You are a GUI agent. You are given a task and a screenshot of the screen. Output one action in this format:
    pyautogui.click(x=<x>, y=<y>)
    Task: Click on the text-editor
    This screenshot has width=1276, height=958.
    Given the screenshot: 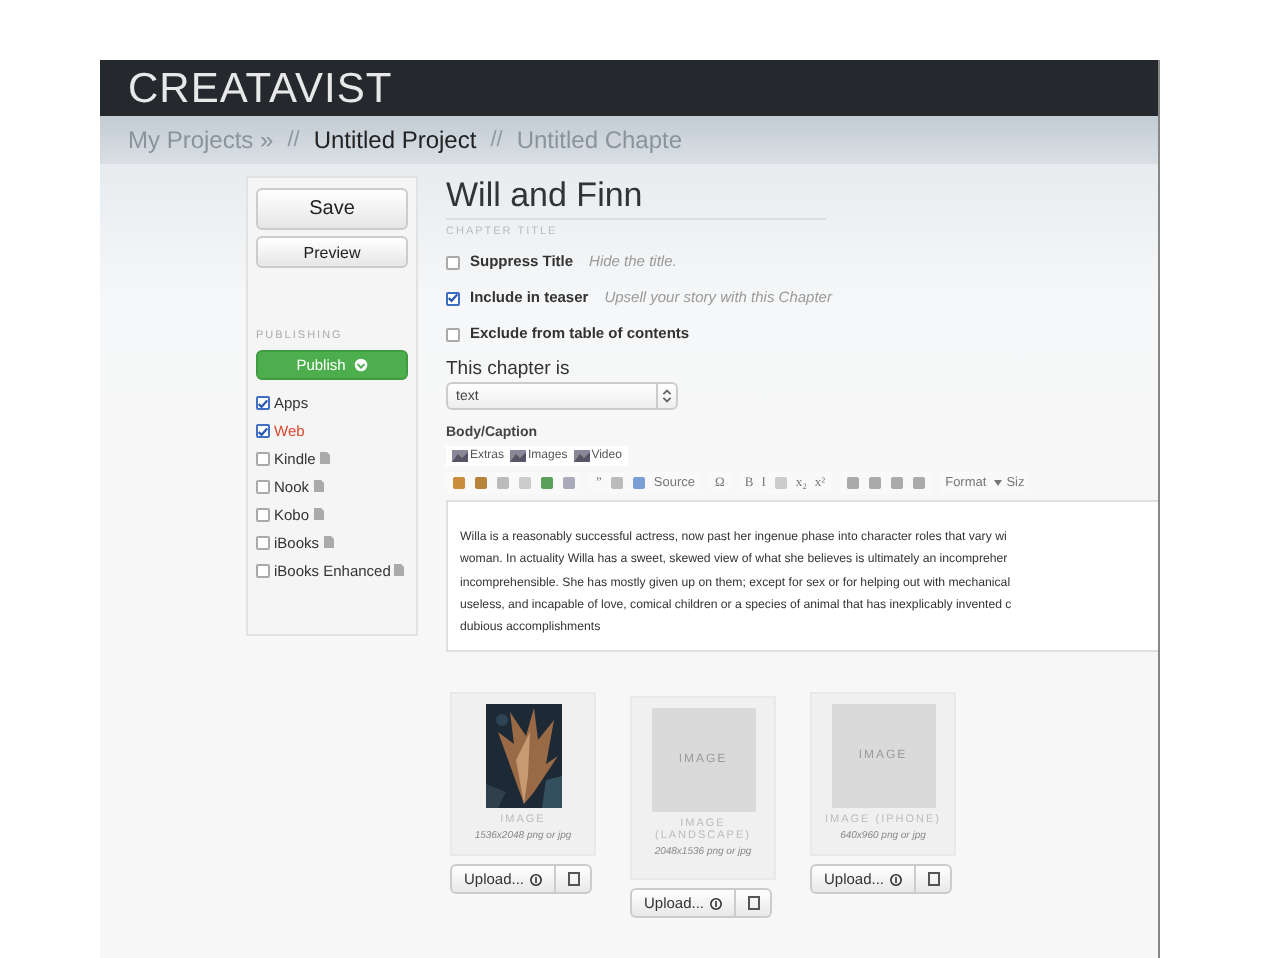 What is the action you would take?
    pyautogui.click(x=802, y=576)
    